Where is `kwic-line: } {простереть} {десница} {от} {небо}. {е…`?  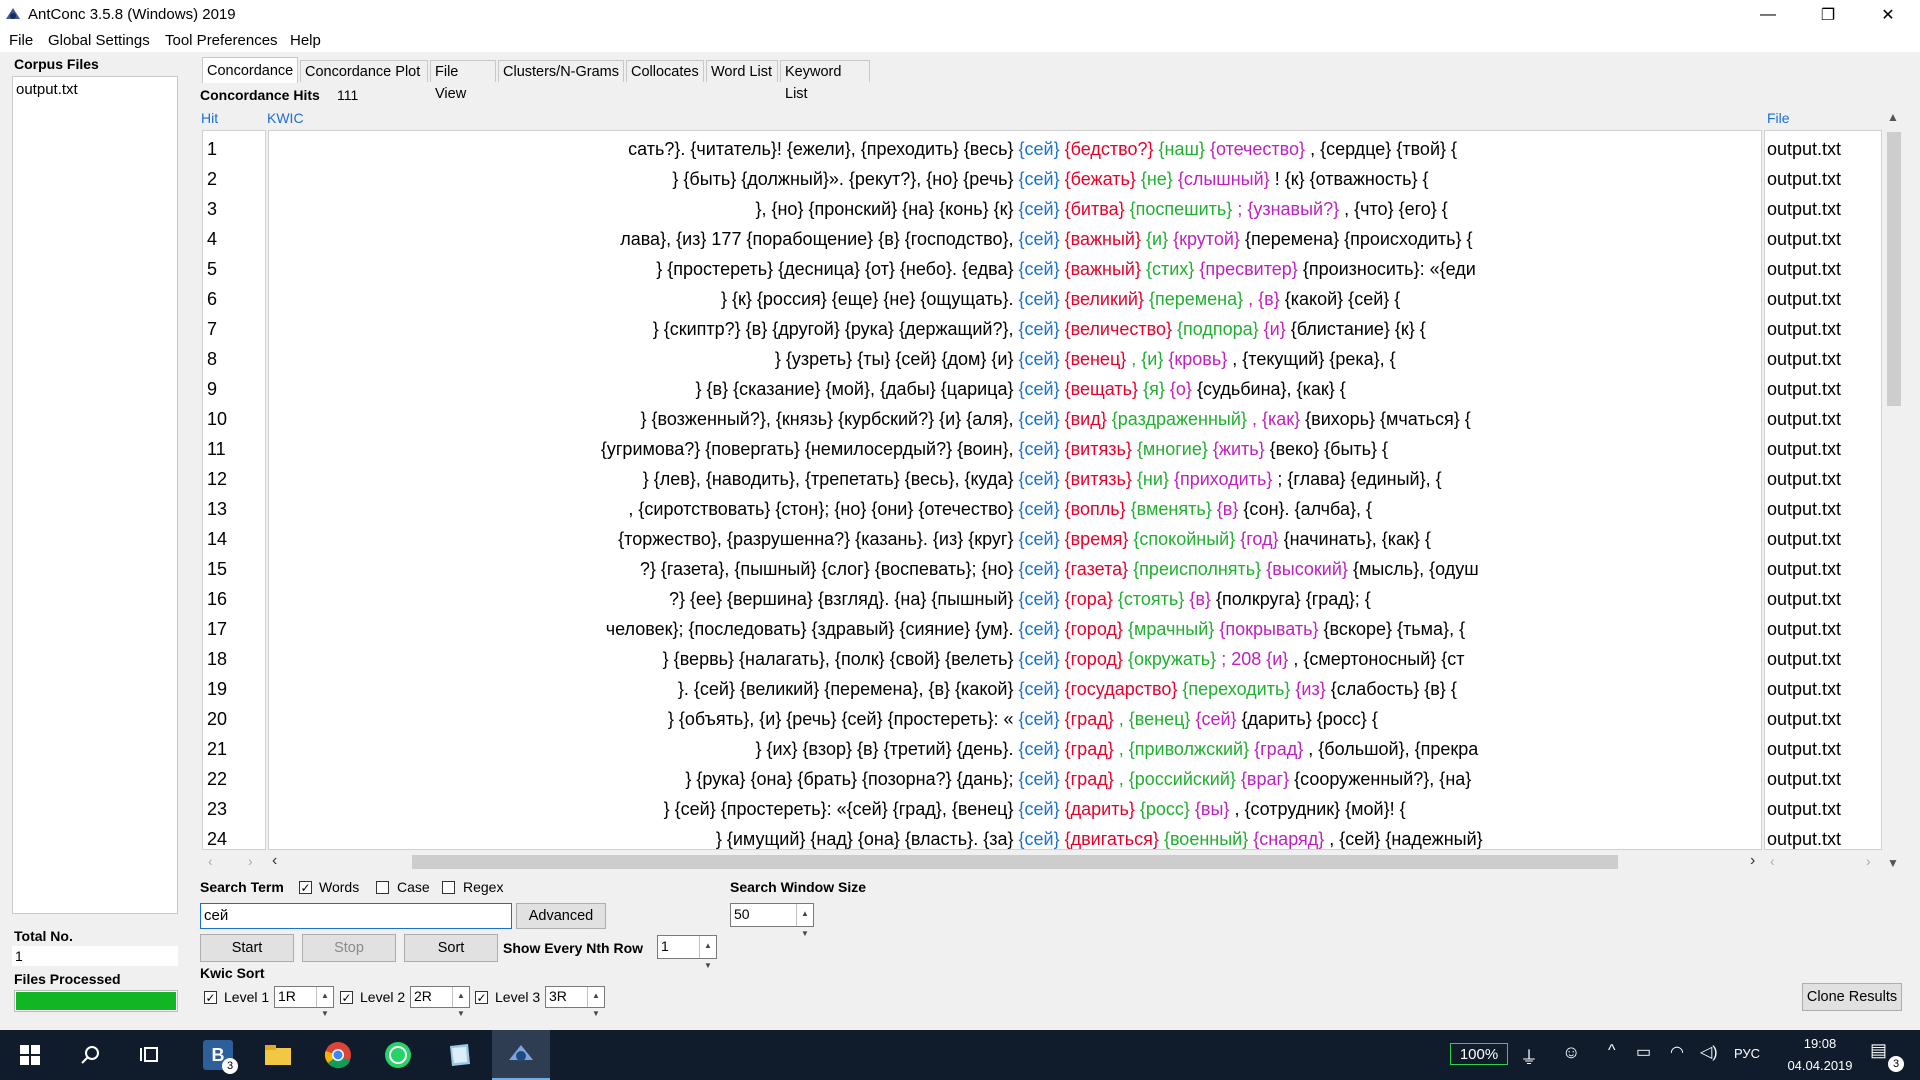
kwic-line: } {простереть} {десница} {от} {небо}. {е… is located at coordinates (1015, 269).